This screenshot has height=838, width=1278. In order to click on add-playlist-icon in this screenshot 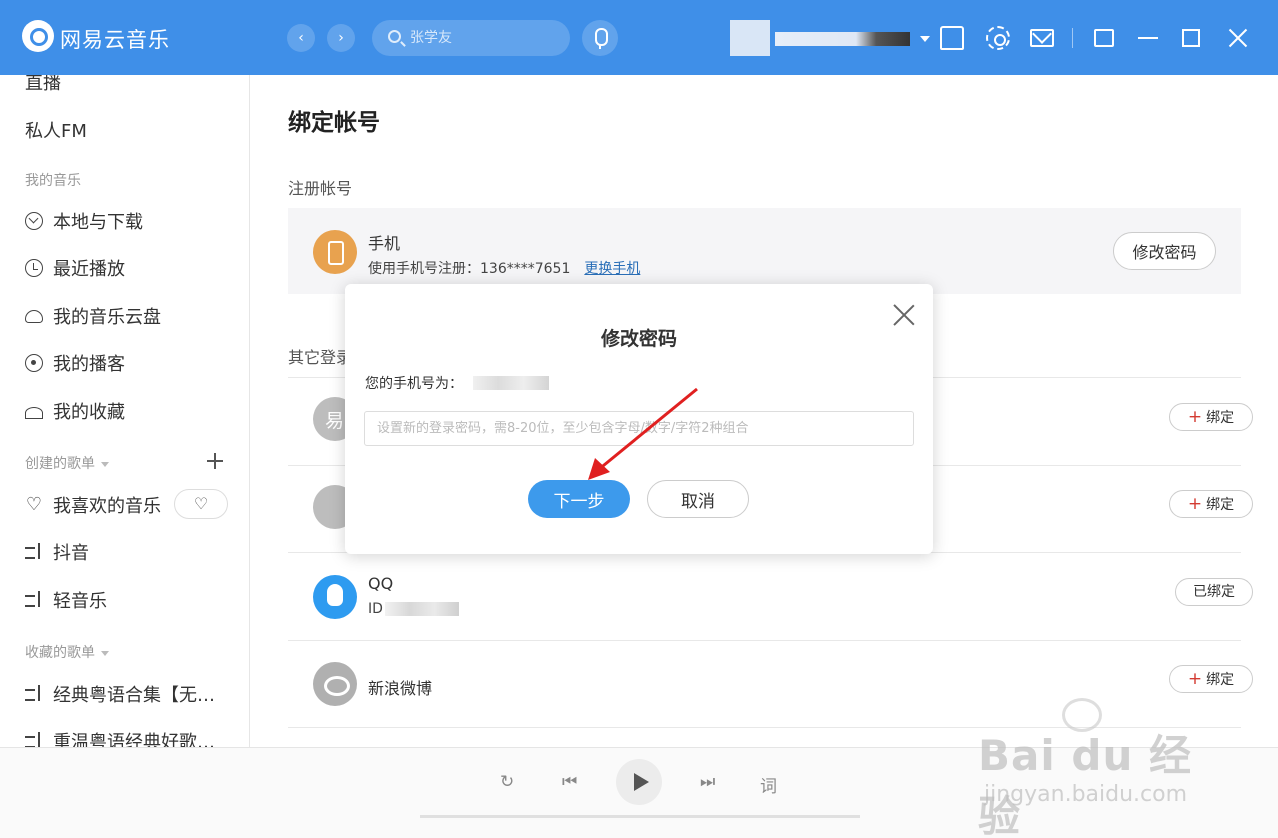, I will do `click(215, 461)`.